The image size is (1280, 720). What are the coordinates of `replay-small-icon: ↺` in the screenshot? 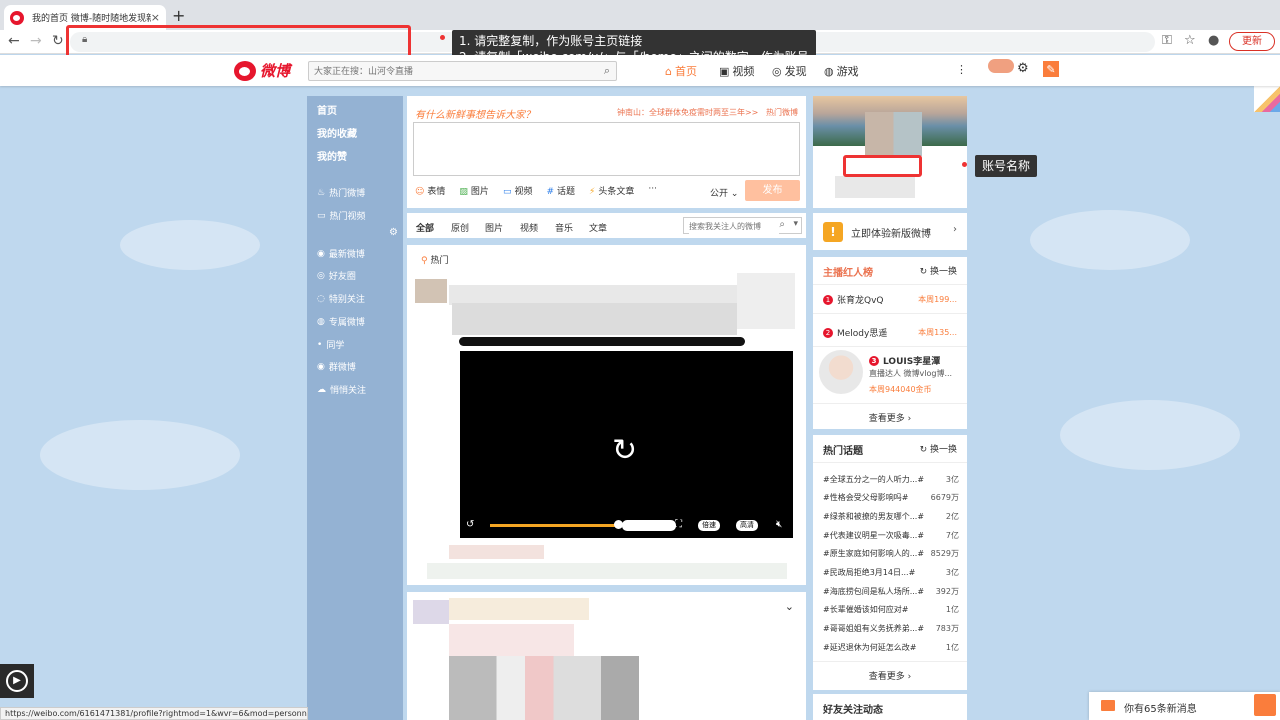 It's located at (470, 524).